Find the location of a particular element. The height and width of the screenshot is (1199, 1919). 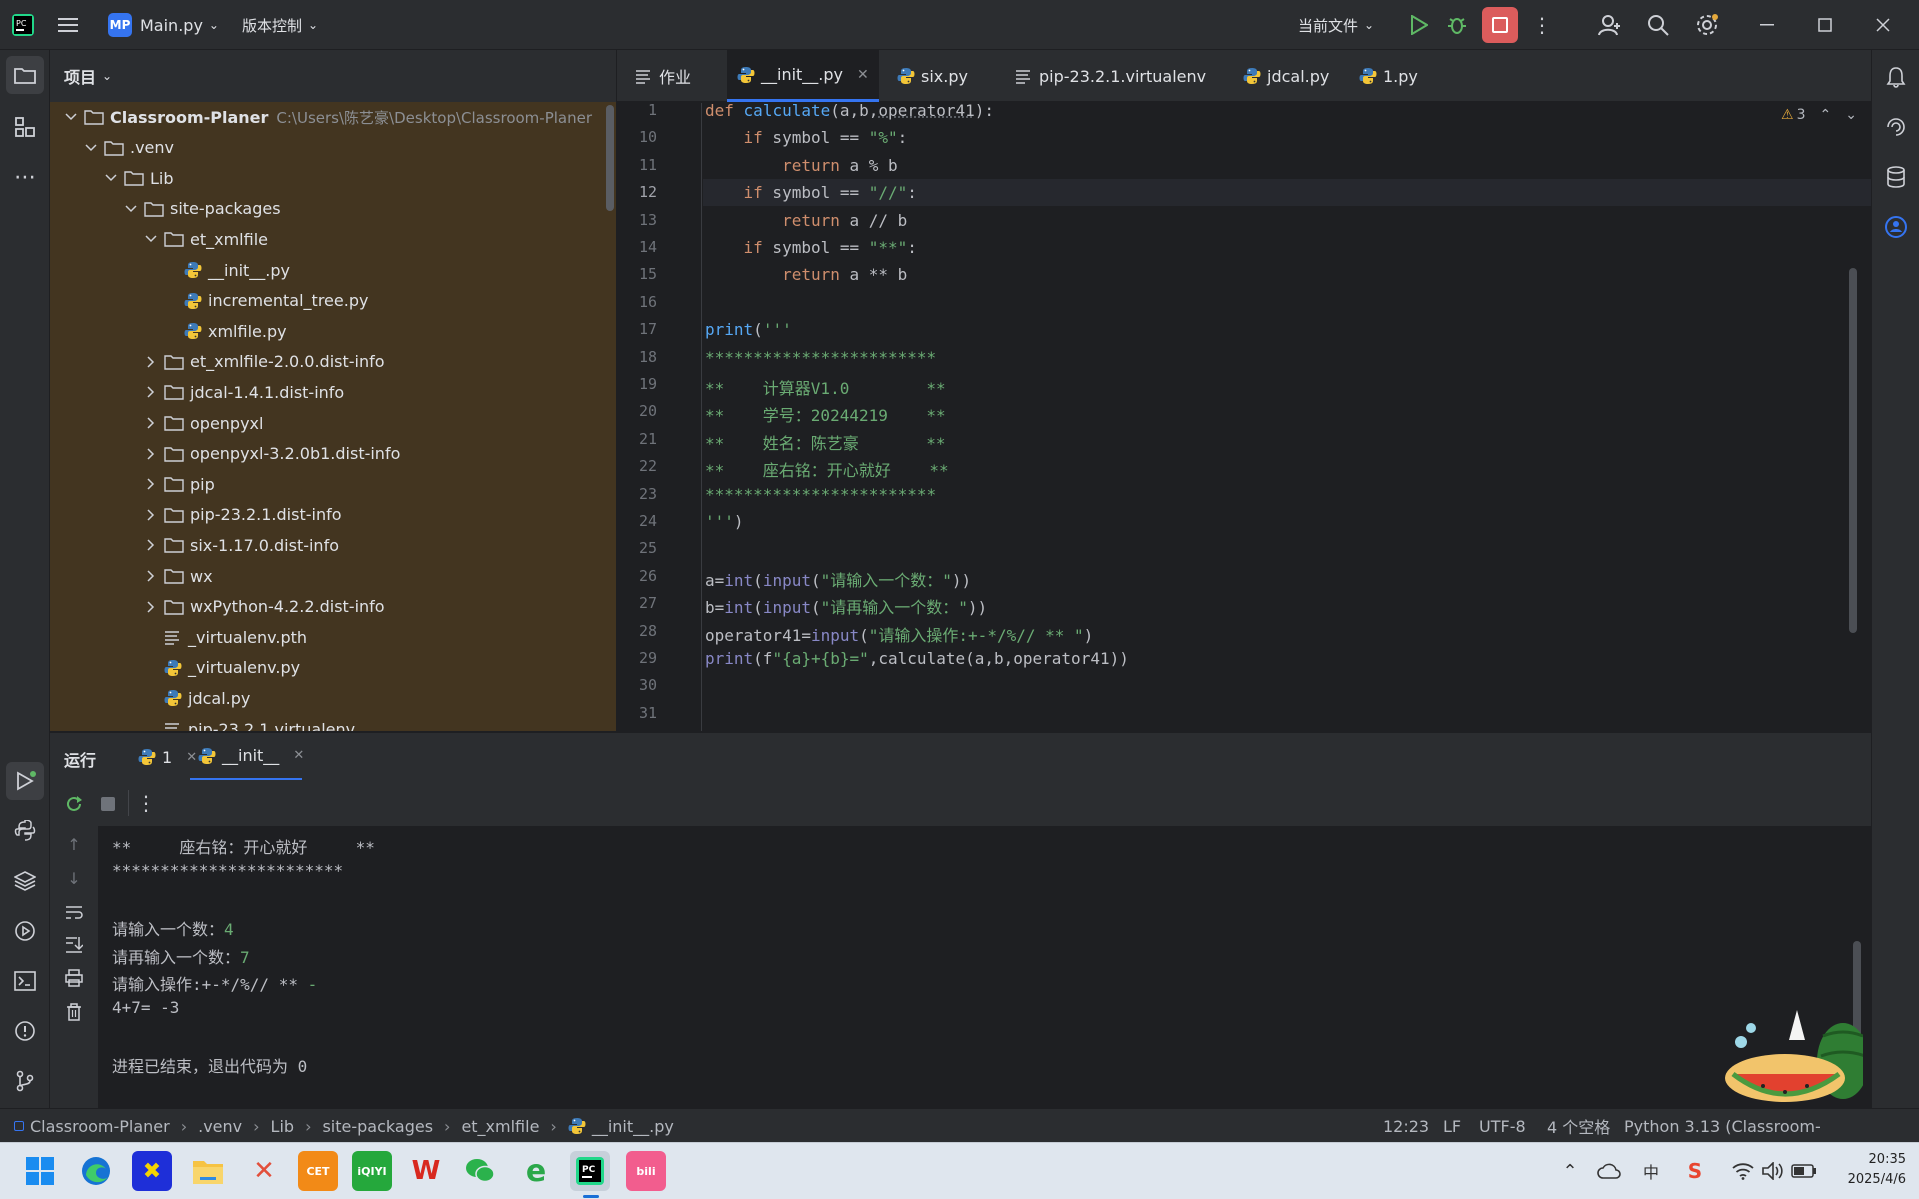

breadcrumb-item: Lib is located at coordinates (283, 1126).